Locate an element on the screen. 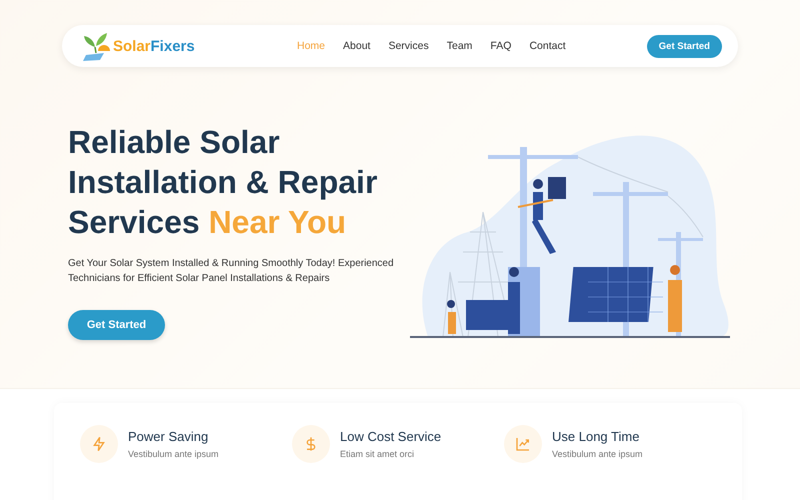  hero-title: Reliable Solar Installation & Repair Services Near You is located at coordinates (223, 182).